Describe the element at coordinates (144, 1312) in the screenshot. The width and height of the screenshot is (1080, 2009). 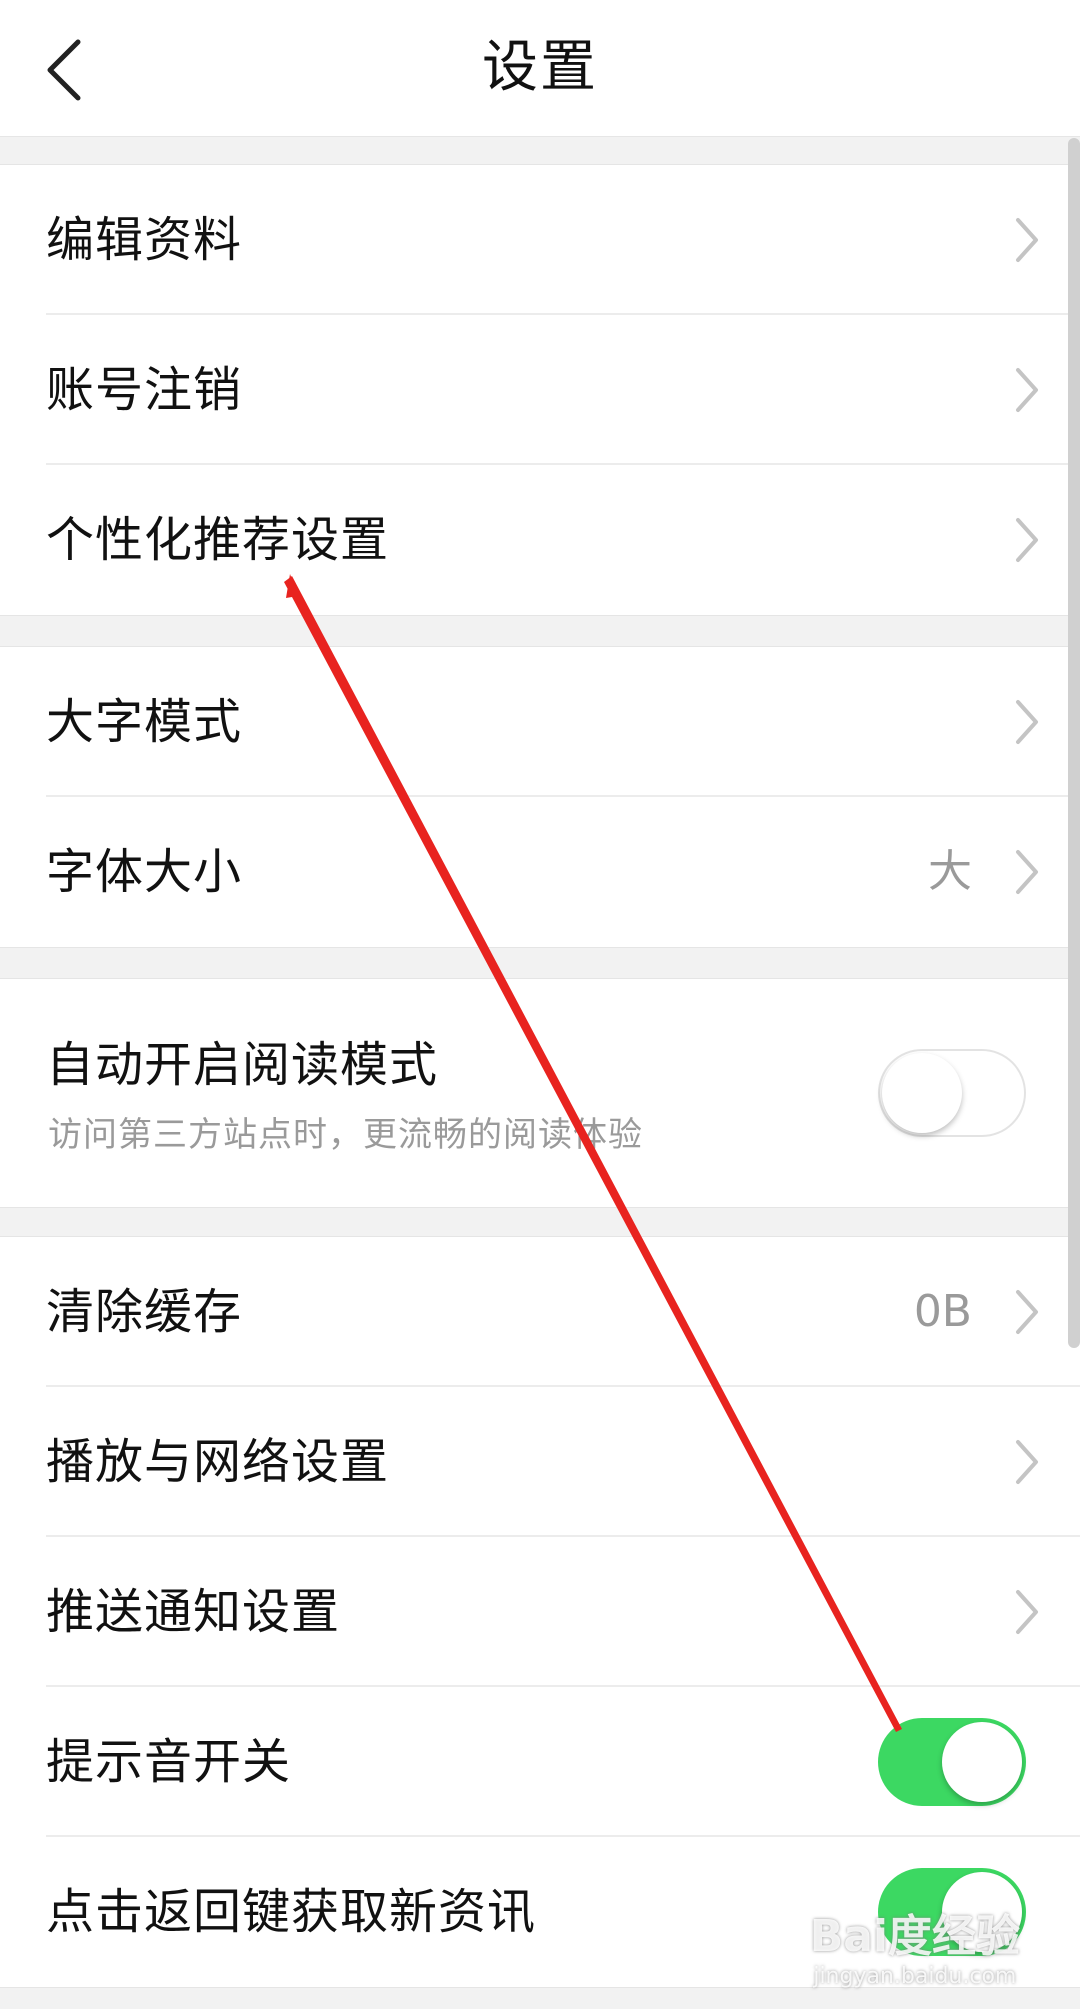
I see `row-label: 清除缓存` at that location.